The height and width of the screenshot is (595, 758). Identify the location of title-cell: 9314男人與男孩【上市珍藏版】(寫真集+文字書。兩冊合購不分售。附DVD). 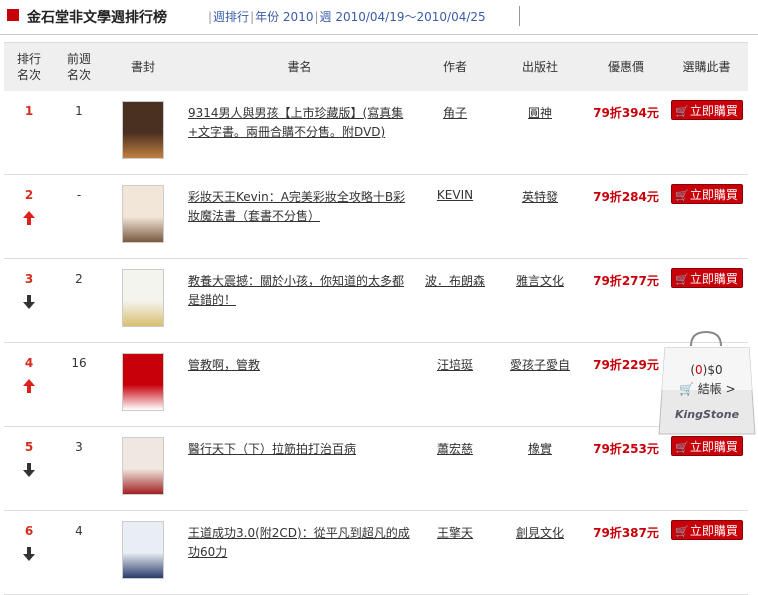
(299, 133).